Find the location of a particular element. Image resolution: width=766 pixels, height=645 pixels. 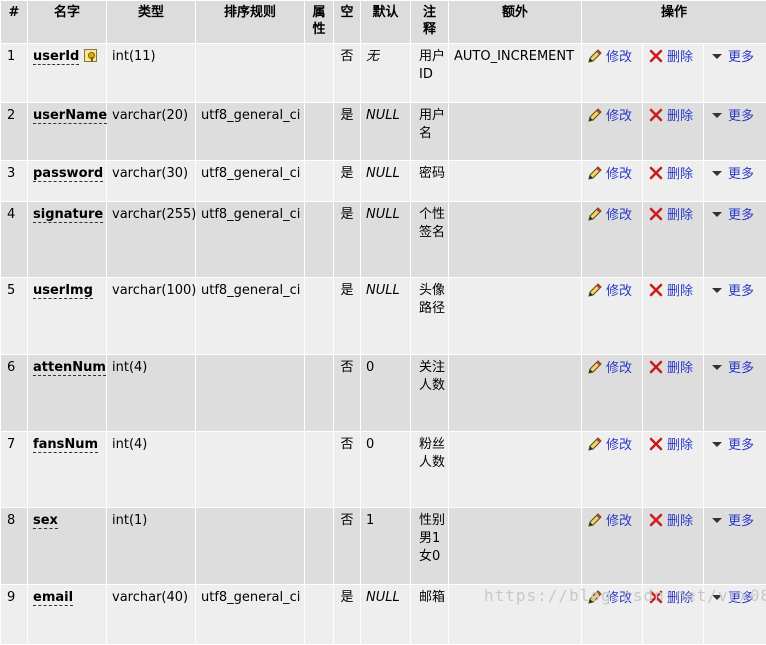

field-name: userImg is located at coordinates (63, 291).